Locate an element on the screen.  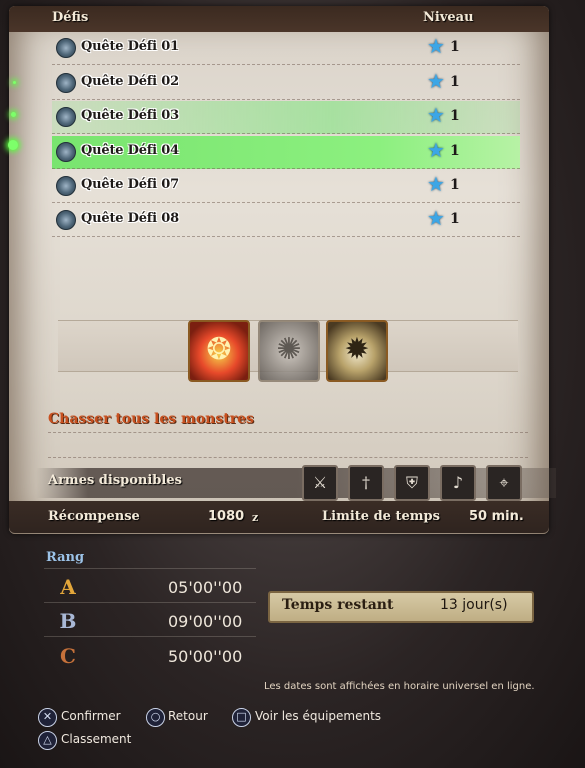
quest-name: Quête Défi 04 is located at coordinates (130, 150).